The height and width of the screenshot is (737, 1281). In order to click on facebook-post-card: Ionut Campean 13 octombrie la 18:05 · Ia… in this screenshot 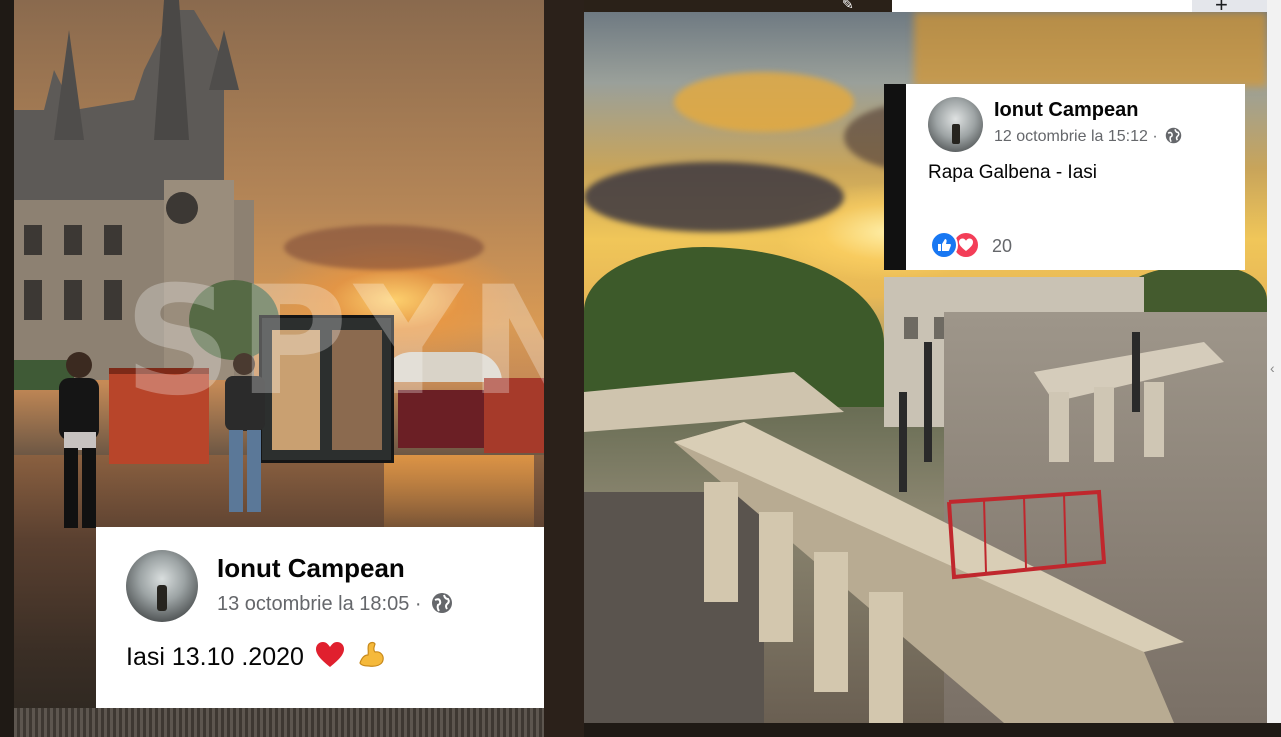, I will do `click(320, 617)`.